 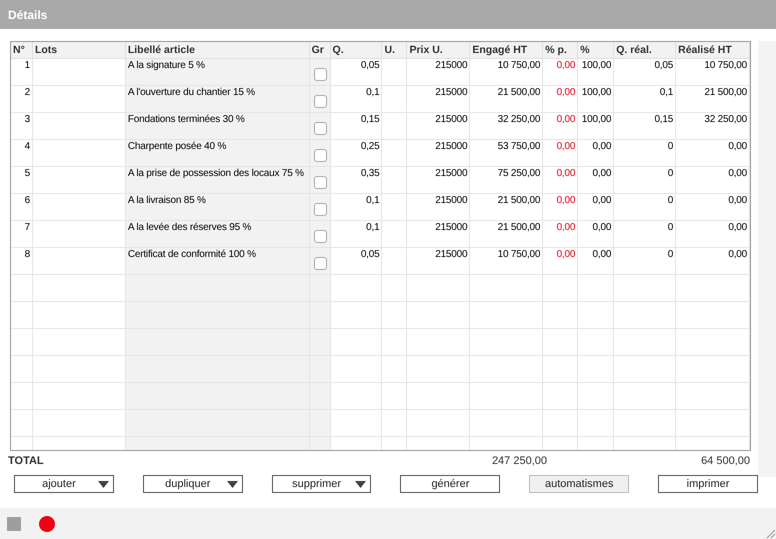 I want to click on table-cell: 0,25, so click(x=356, y=153).